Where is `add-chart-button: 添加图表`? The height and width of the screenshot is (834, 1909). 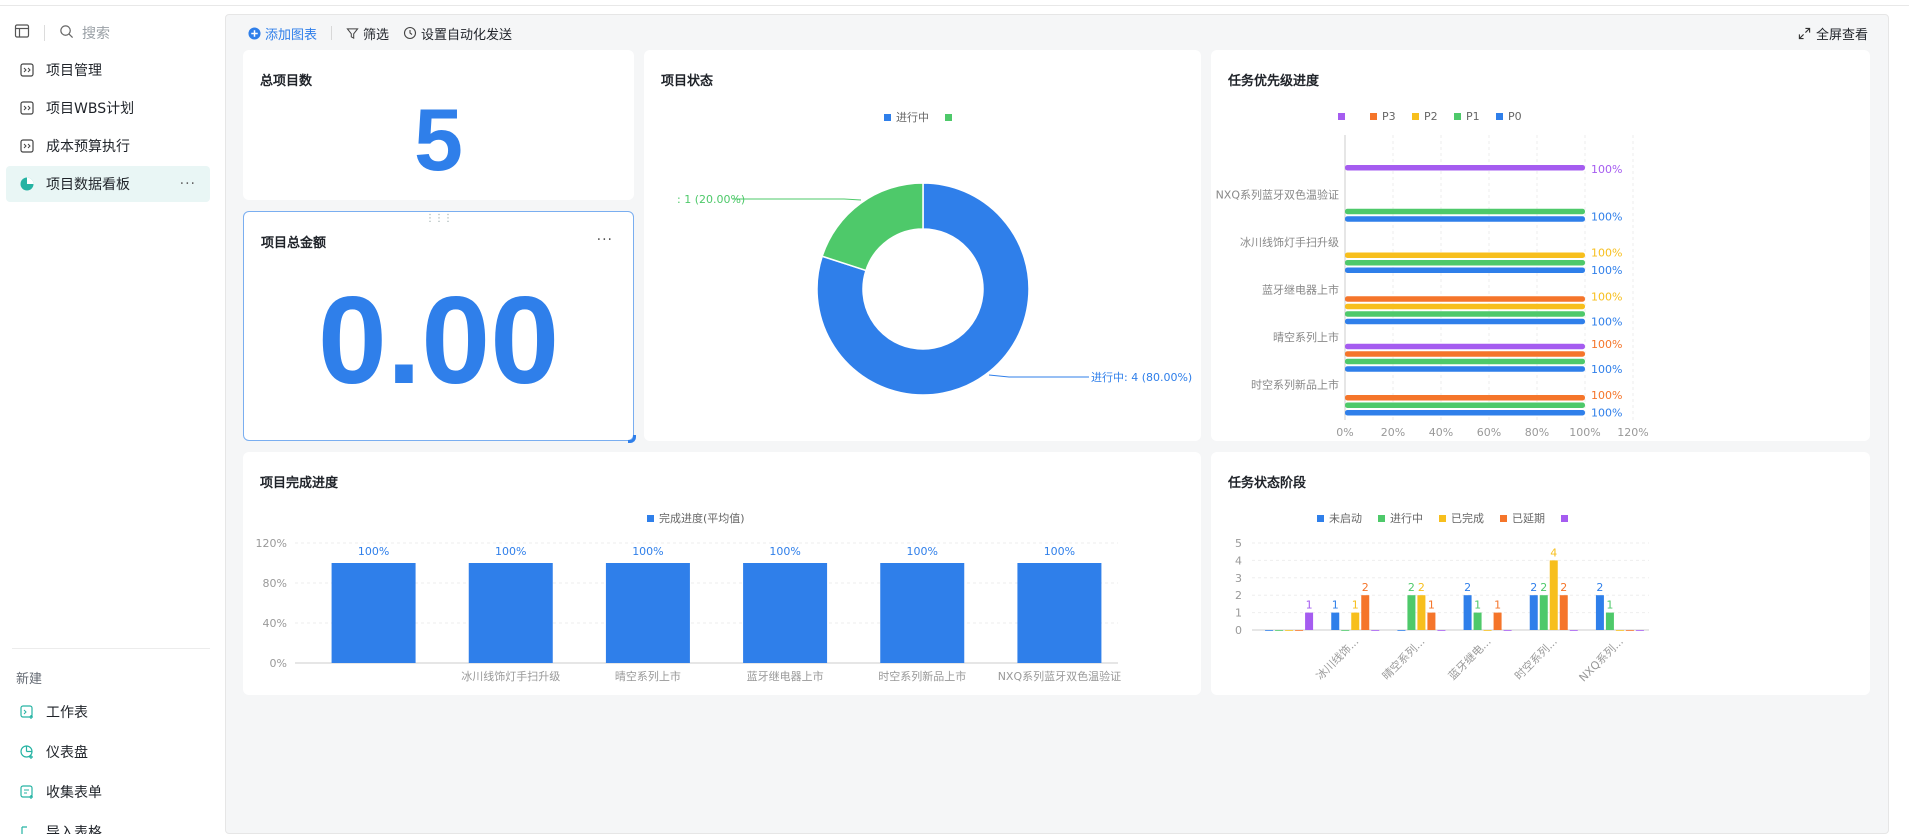
add-chart-button: 添加图表 is located at coordinates (282, 33).